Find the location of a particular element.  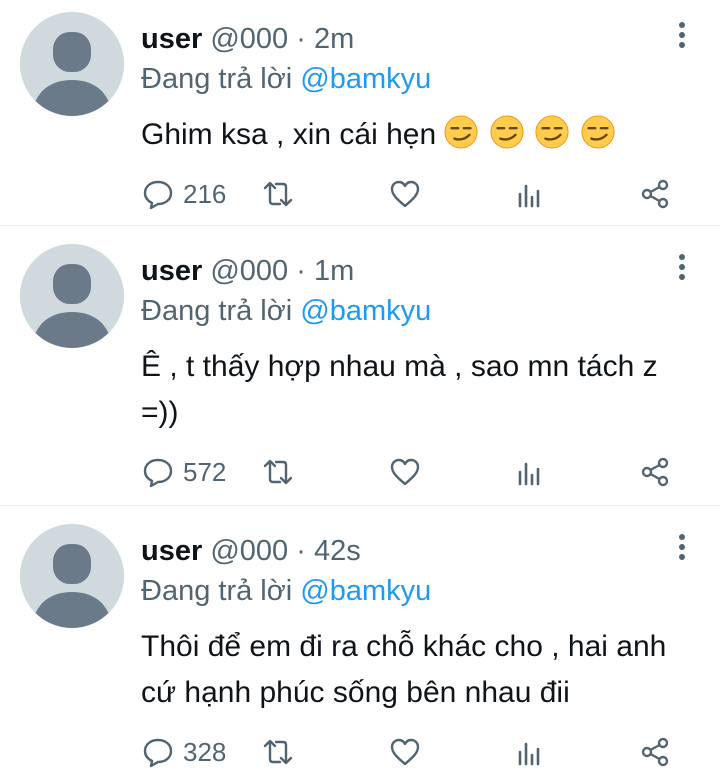

timestamp: 42s is located at coordinates (337, 551).